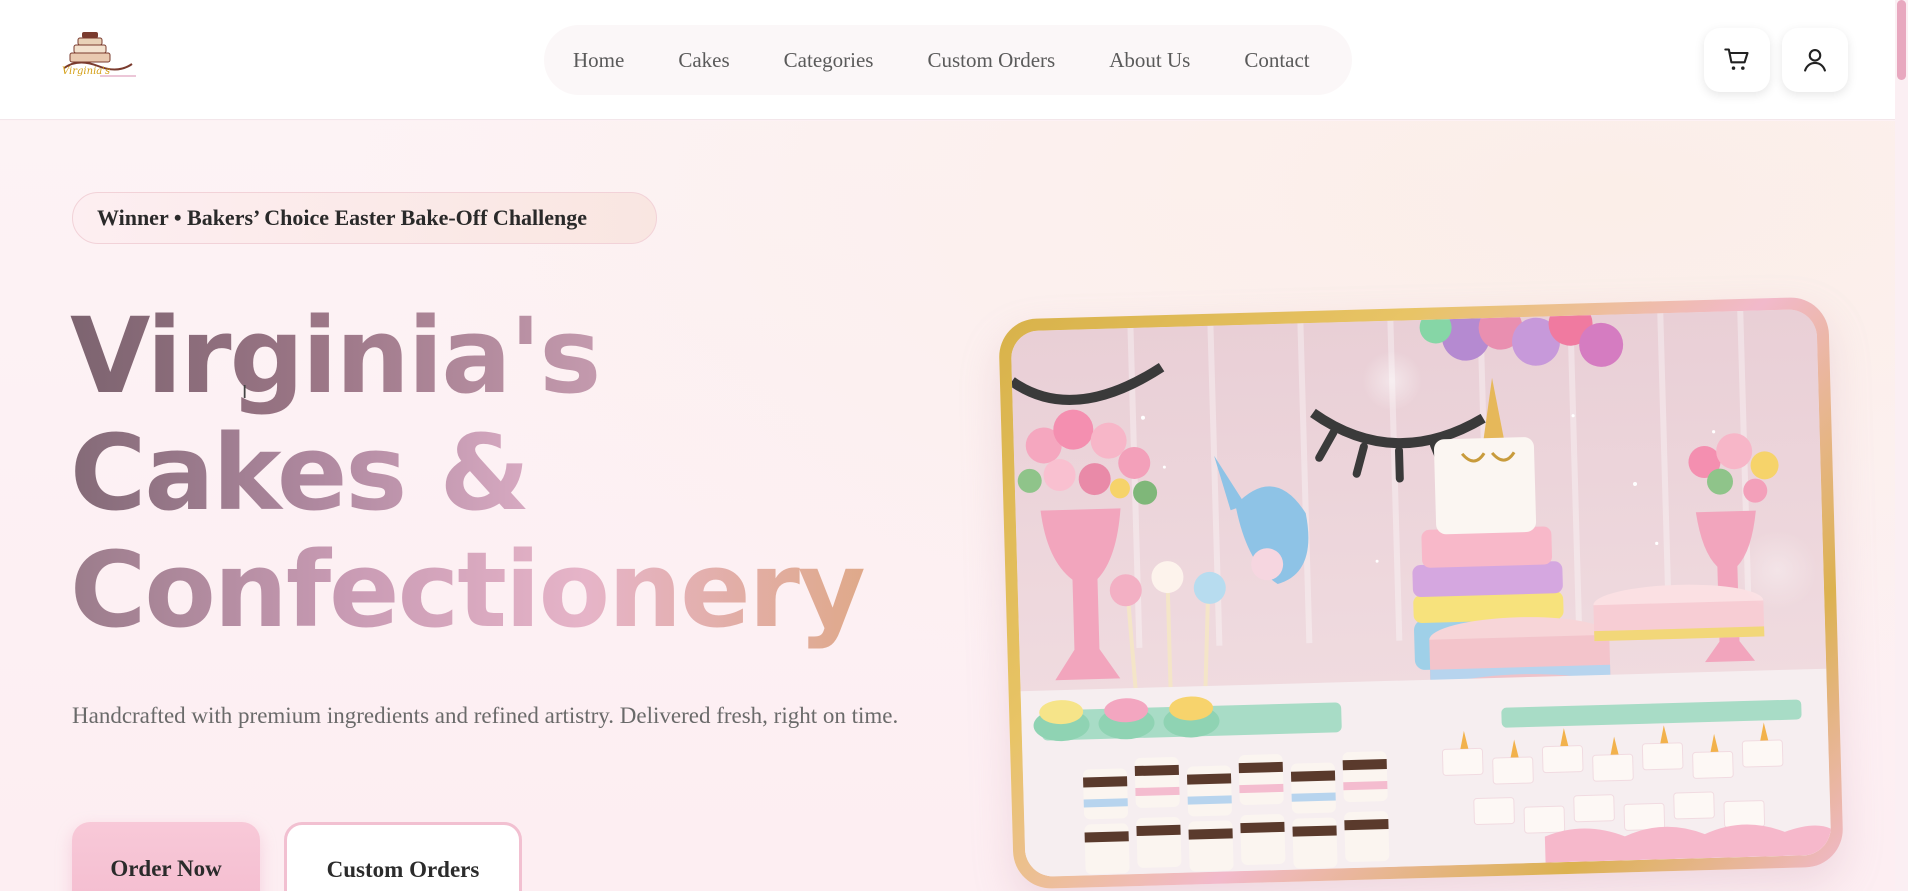 Image resolution: width=1908 pixels, height=891 pixels. I want to click on nav-about-us: About Us, so click(1149, 60).